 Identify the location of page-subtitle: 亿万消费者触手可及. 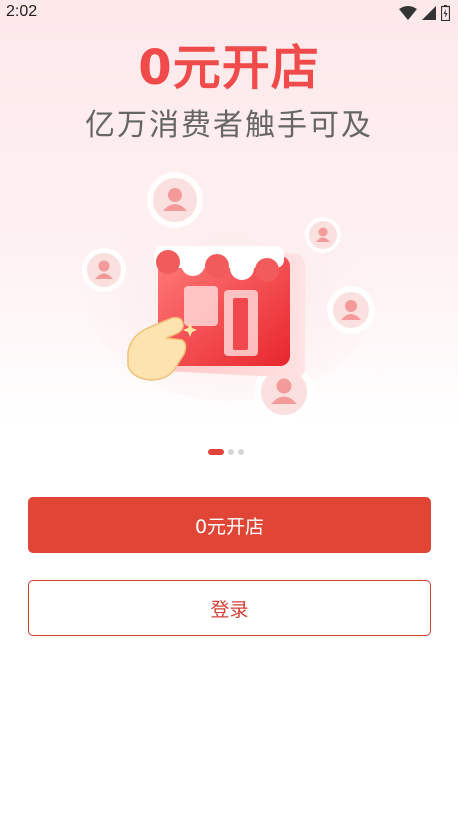
(229, 125).